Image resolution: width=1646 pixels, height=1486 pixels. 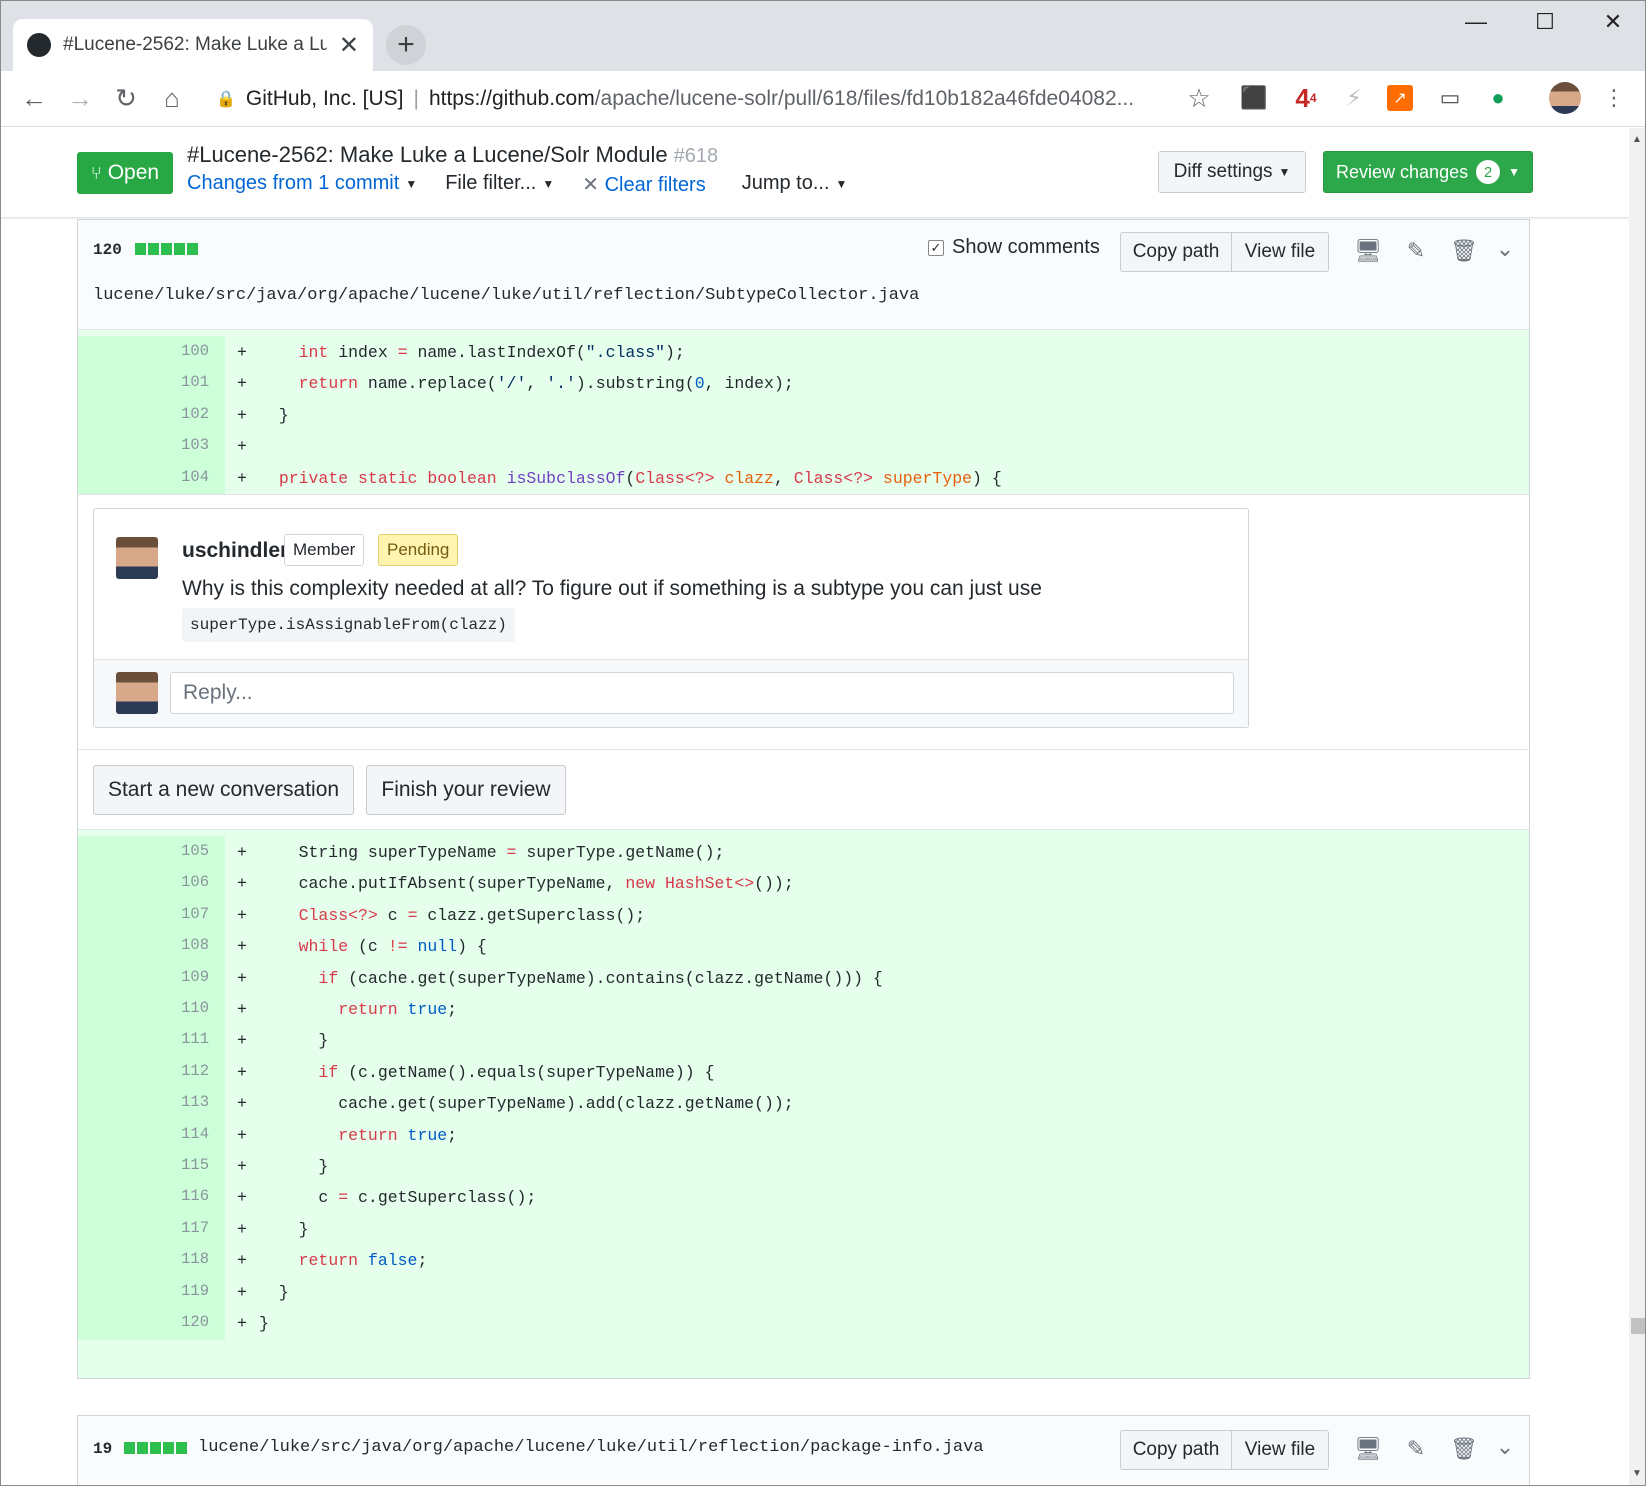 I want to click on file-filter-menu: File filter... ▼, so click(x=499, y=184).